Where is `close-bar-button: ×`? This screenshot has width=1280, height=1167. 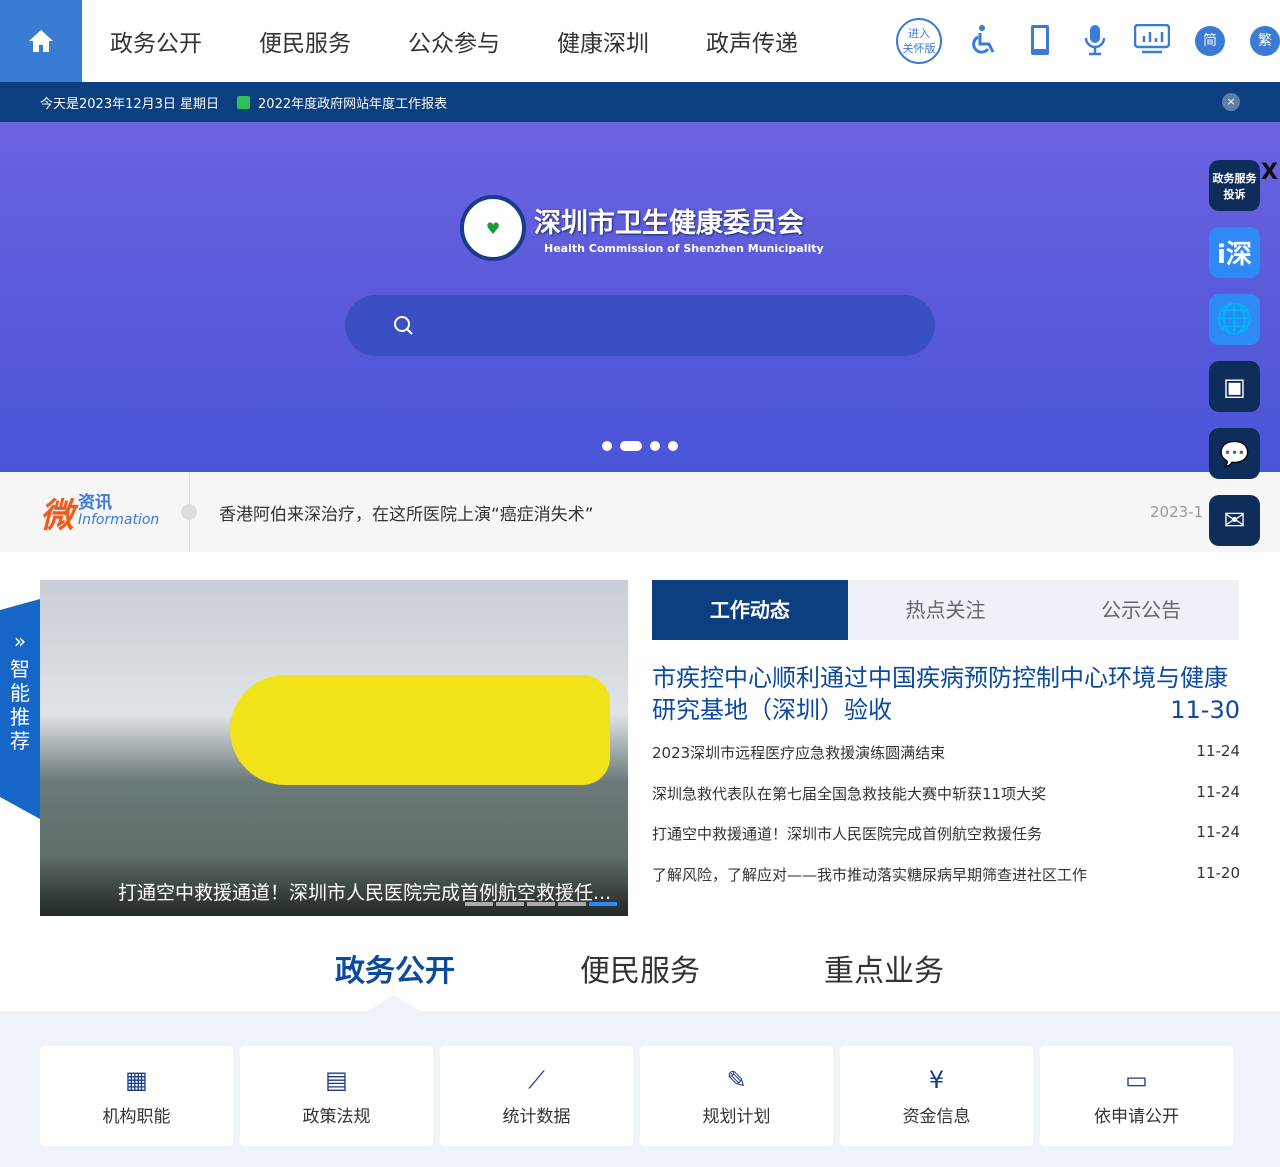
close-bar-button: × is located at coordinates (1231, 102).